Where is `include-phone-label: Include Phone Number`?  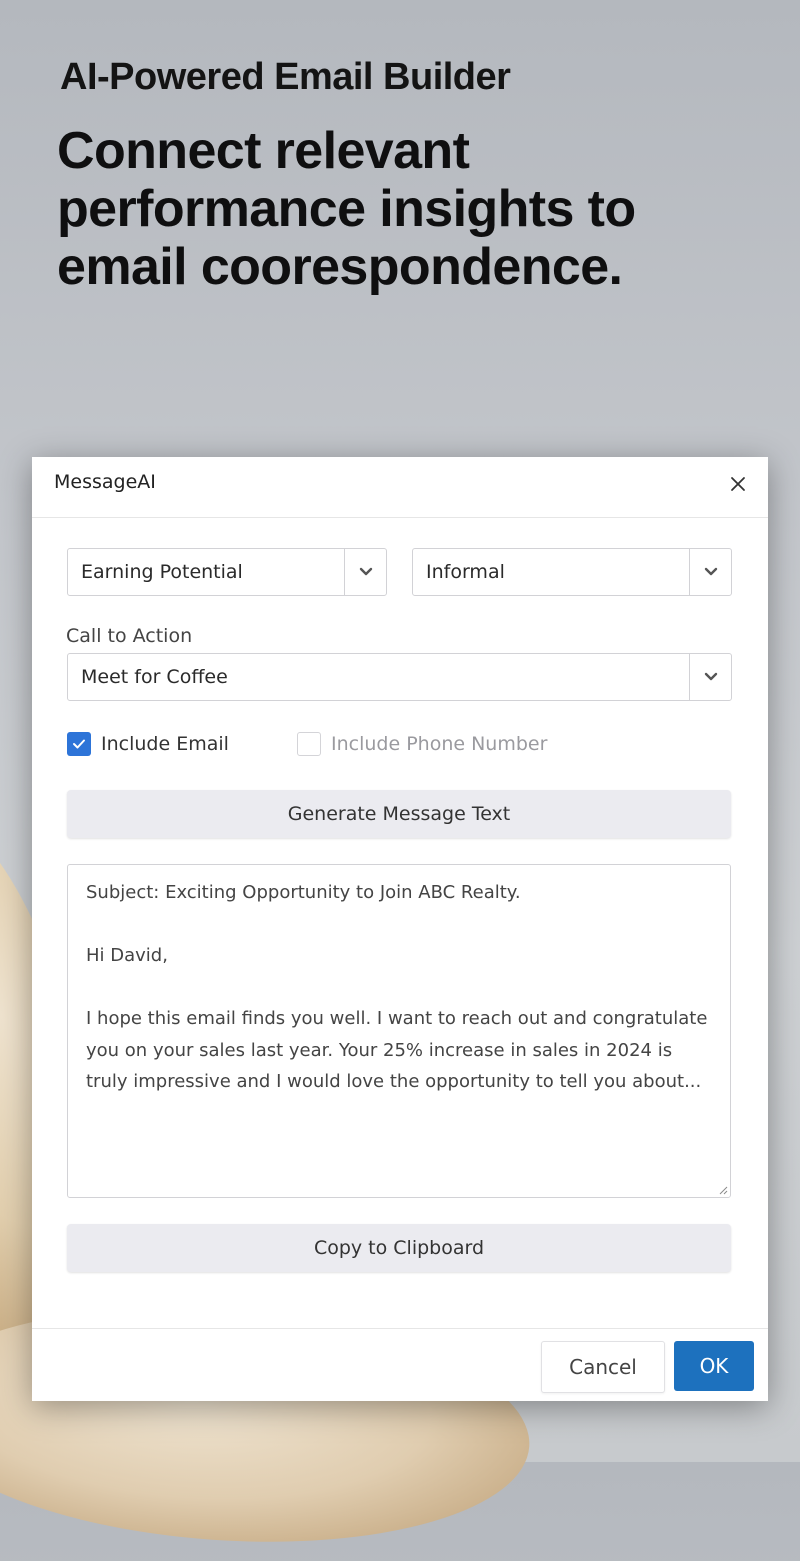 include-phone-label: Include Phone Number is located at coordinates (439, 744).